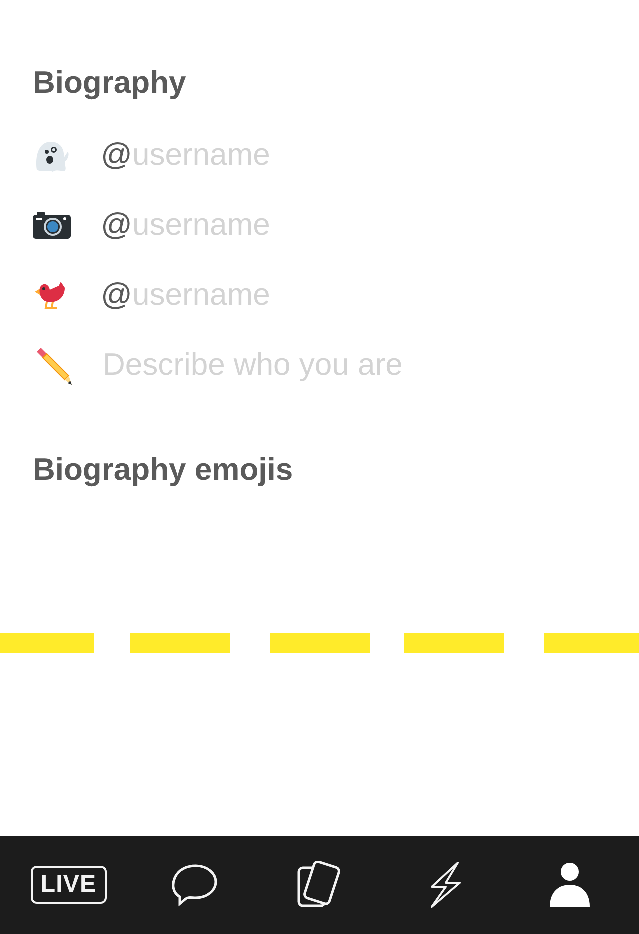 This screenshot has width=639, height=934. I want to click on section-title: Biography emojis, so click(163, 469).